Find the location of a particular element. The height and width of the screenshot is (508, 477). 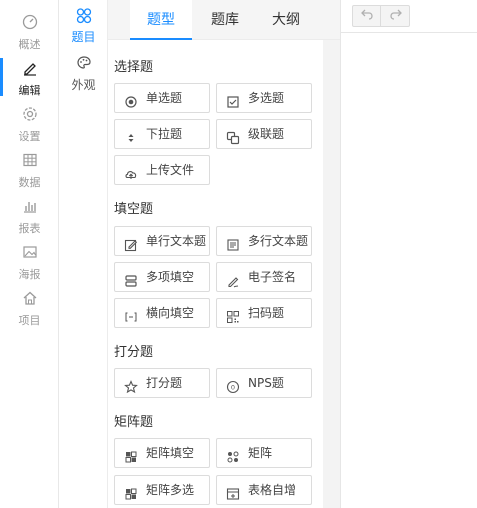

section-title-choice: 选择题 is located at coordinates (134, 67).